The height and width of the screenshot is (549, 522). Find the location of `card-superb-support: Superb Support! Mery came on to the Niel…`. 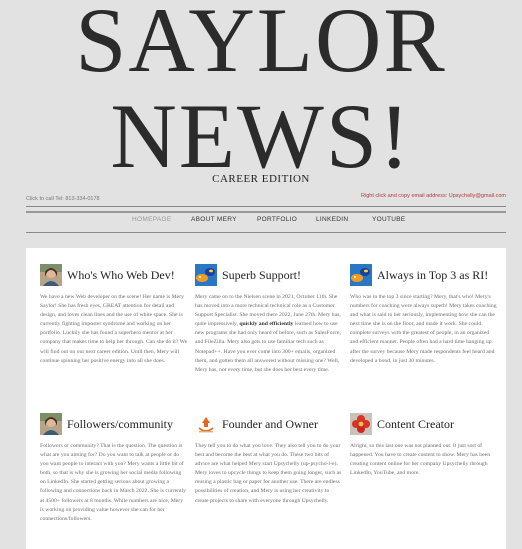

card-superb-support: Superb Support! Mery came on to the Niel… is located at coordinates (269, 319).